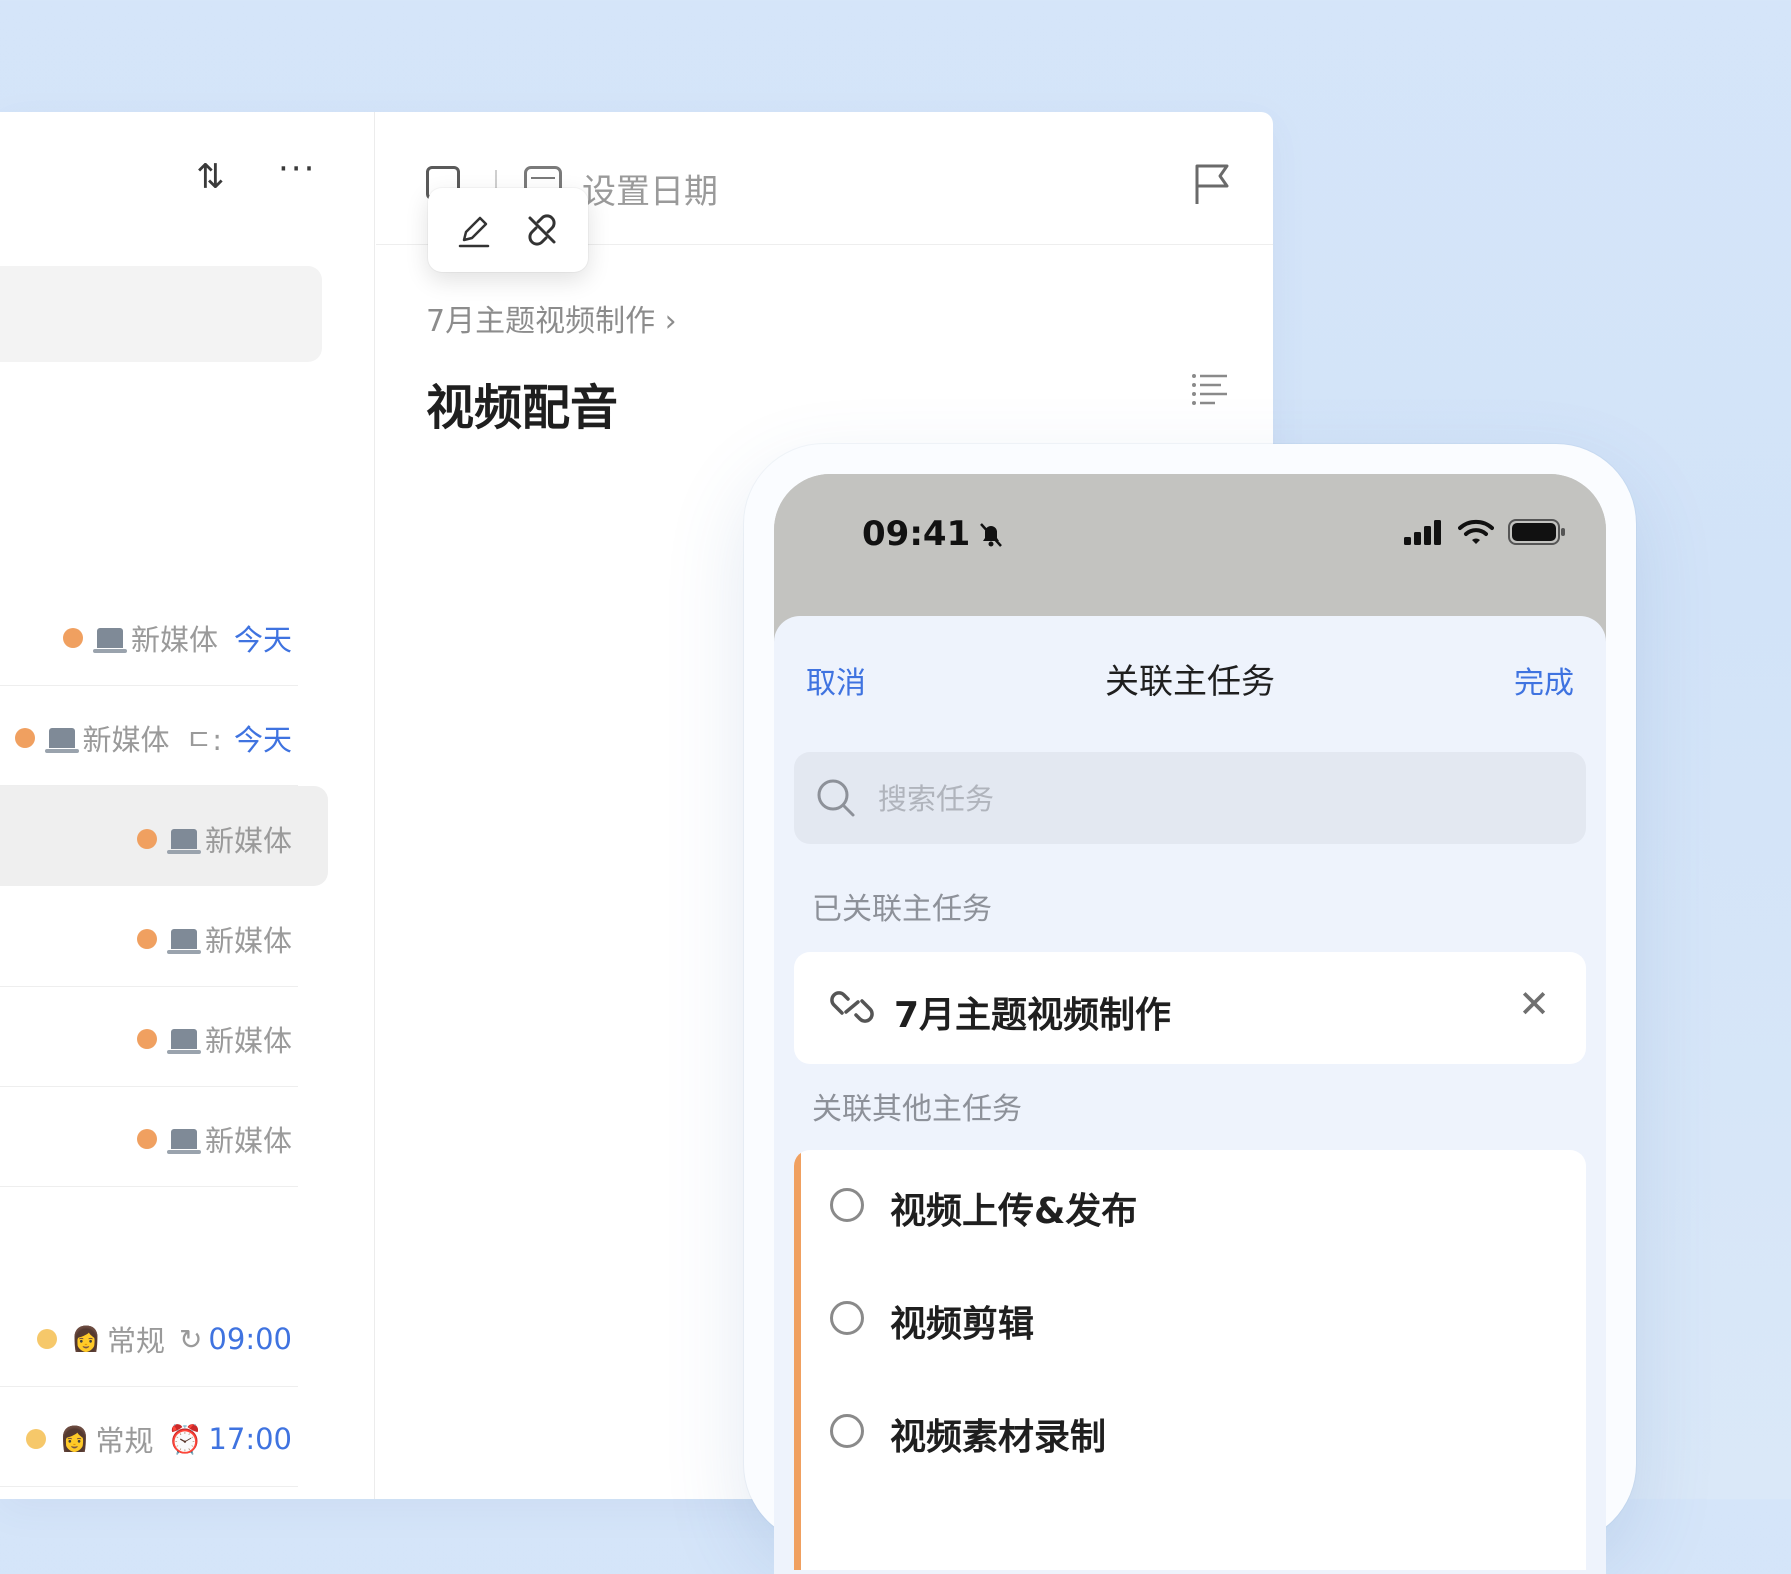 The width and height of the screenshot is (1791, 1574). I want to click on task-row: 👩 常规 ↻ 09:00, so click(149, 1336).